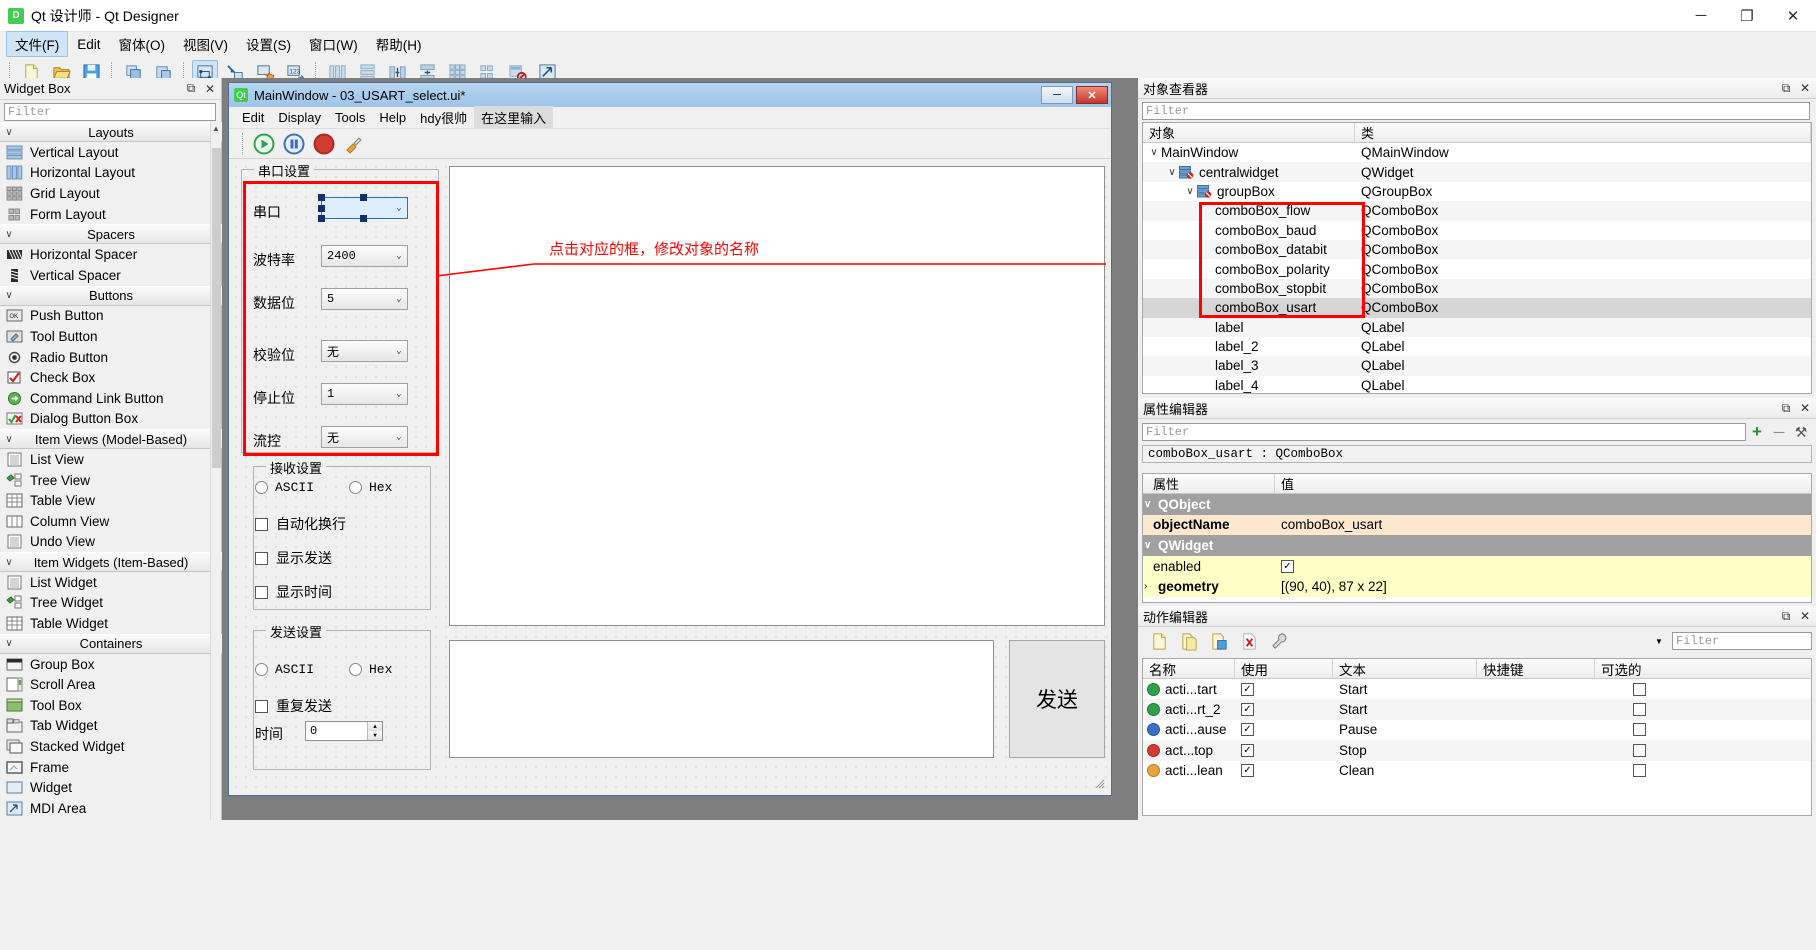 The width and height of the screenshot is (1816, 950). What do you see at coordinates (364, 437) in the screenshot?
I see `combobox-flow: 无 ⌄` at bounding box center [364, 437].